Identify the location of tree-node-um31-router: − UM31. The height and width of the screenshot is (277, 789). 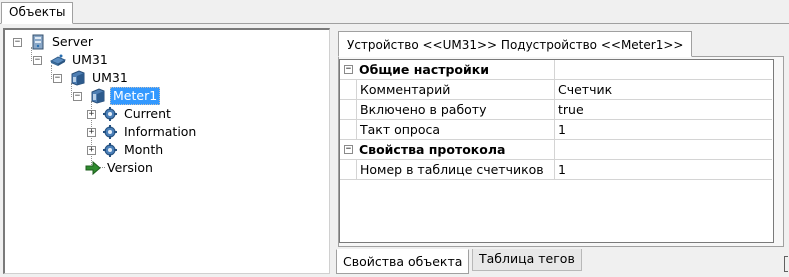
(71, 60).